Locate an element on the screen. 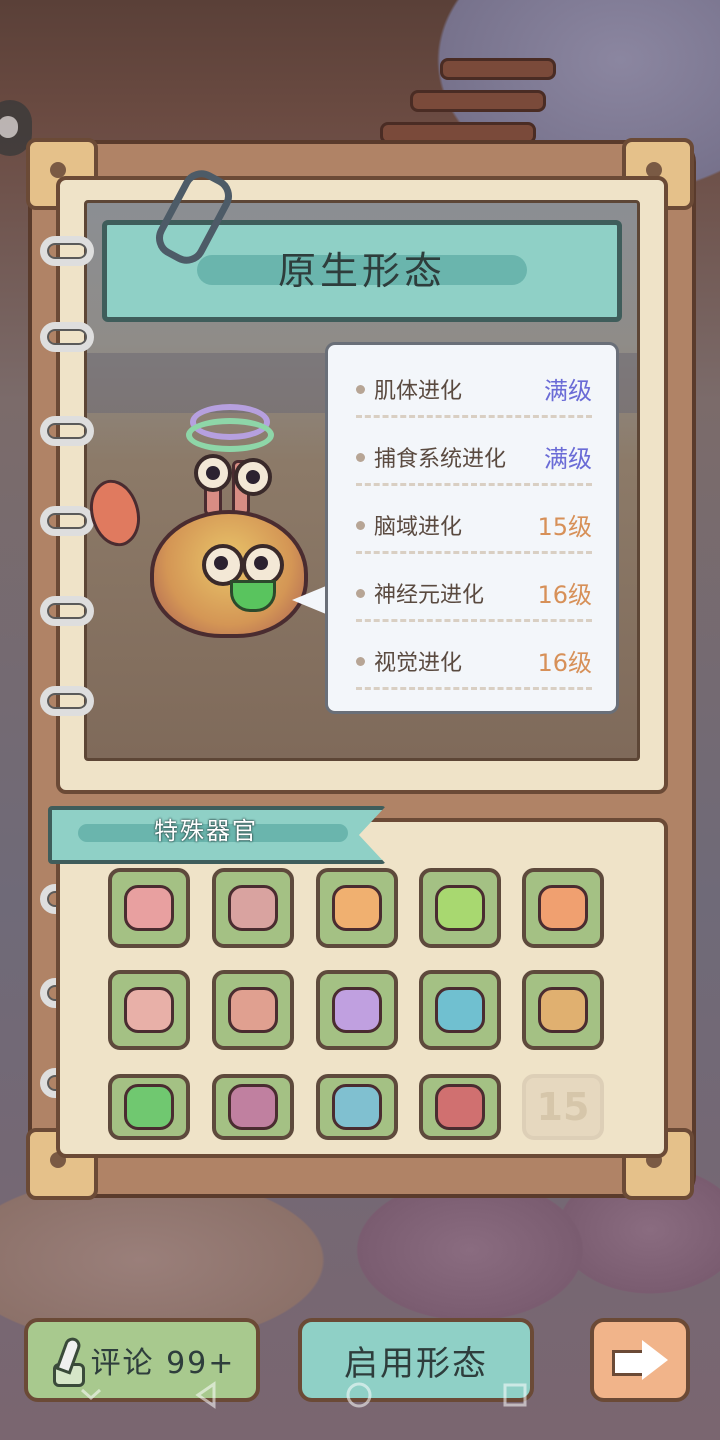  creature-illustration is located at coordinates (198, 520).